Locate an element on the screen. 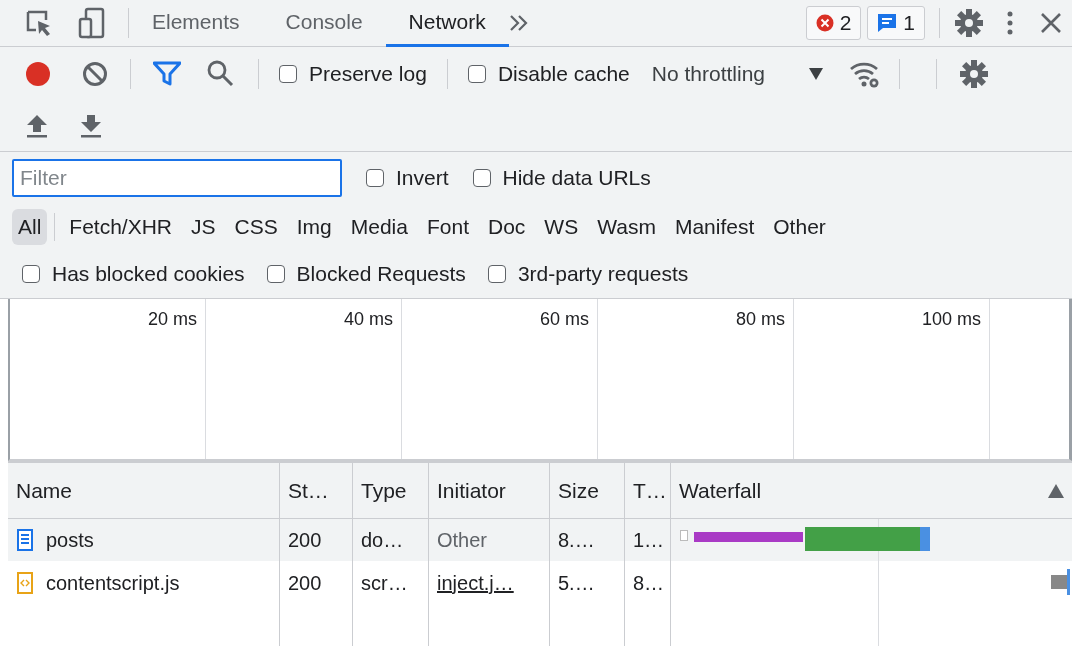 This screenshot has width=1072, height=646. record-button-icon is located at coordinates (38, 73).